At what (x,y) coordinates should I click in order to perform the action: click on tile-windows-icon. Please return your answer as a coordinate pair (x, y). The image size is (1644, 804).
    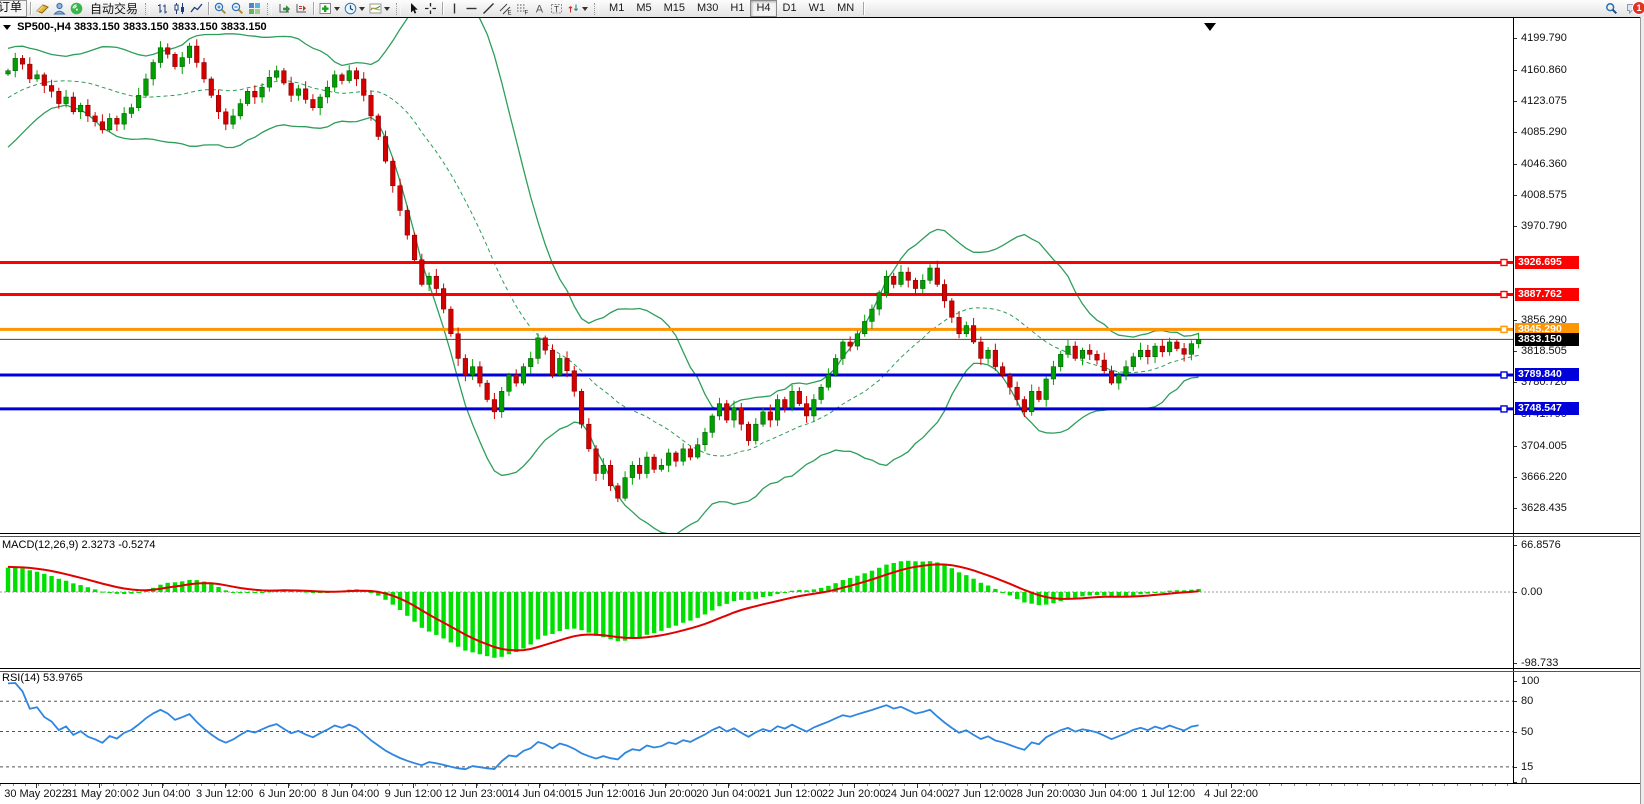
    Looking at the image, I should click on (254, 8).